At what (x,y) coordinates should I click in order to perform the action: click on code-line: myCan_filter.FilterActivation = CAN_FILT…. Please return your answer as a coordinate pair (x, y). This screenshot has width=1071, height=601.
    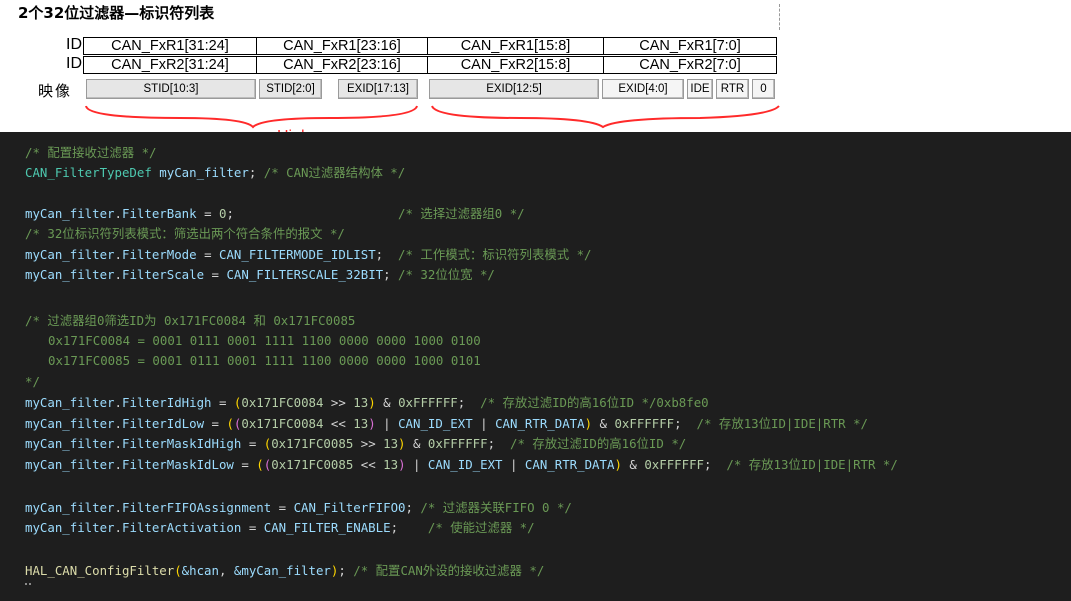
    Looking at the image, I should click on (280, 527).